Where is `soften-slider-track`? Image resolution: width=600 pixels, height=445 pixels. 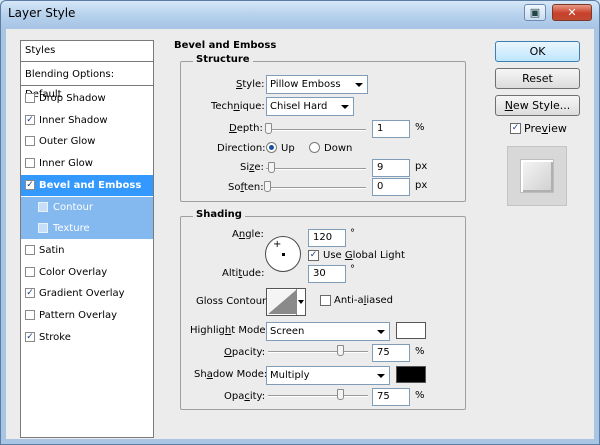 soften-slider-track is located at coordinates (316, 188).